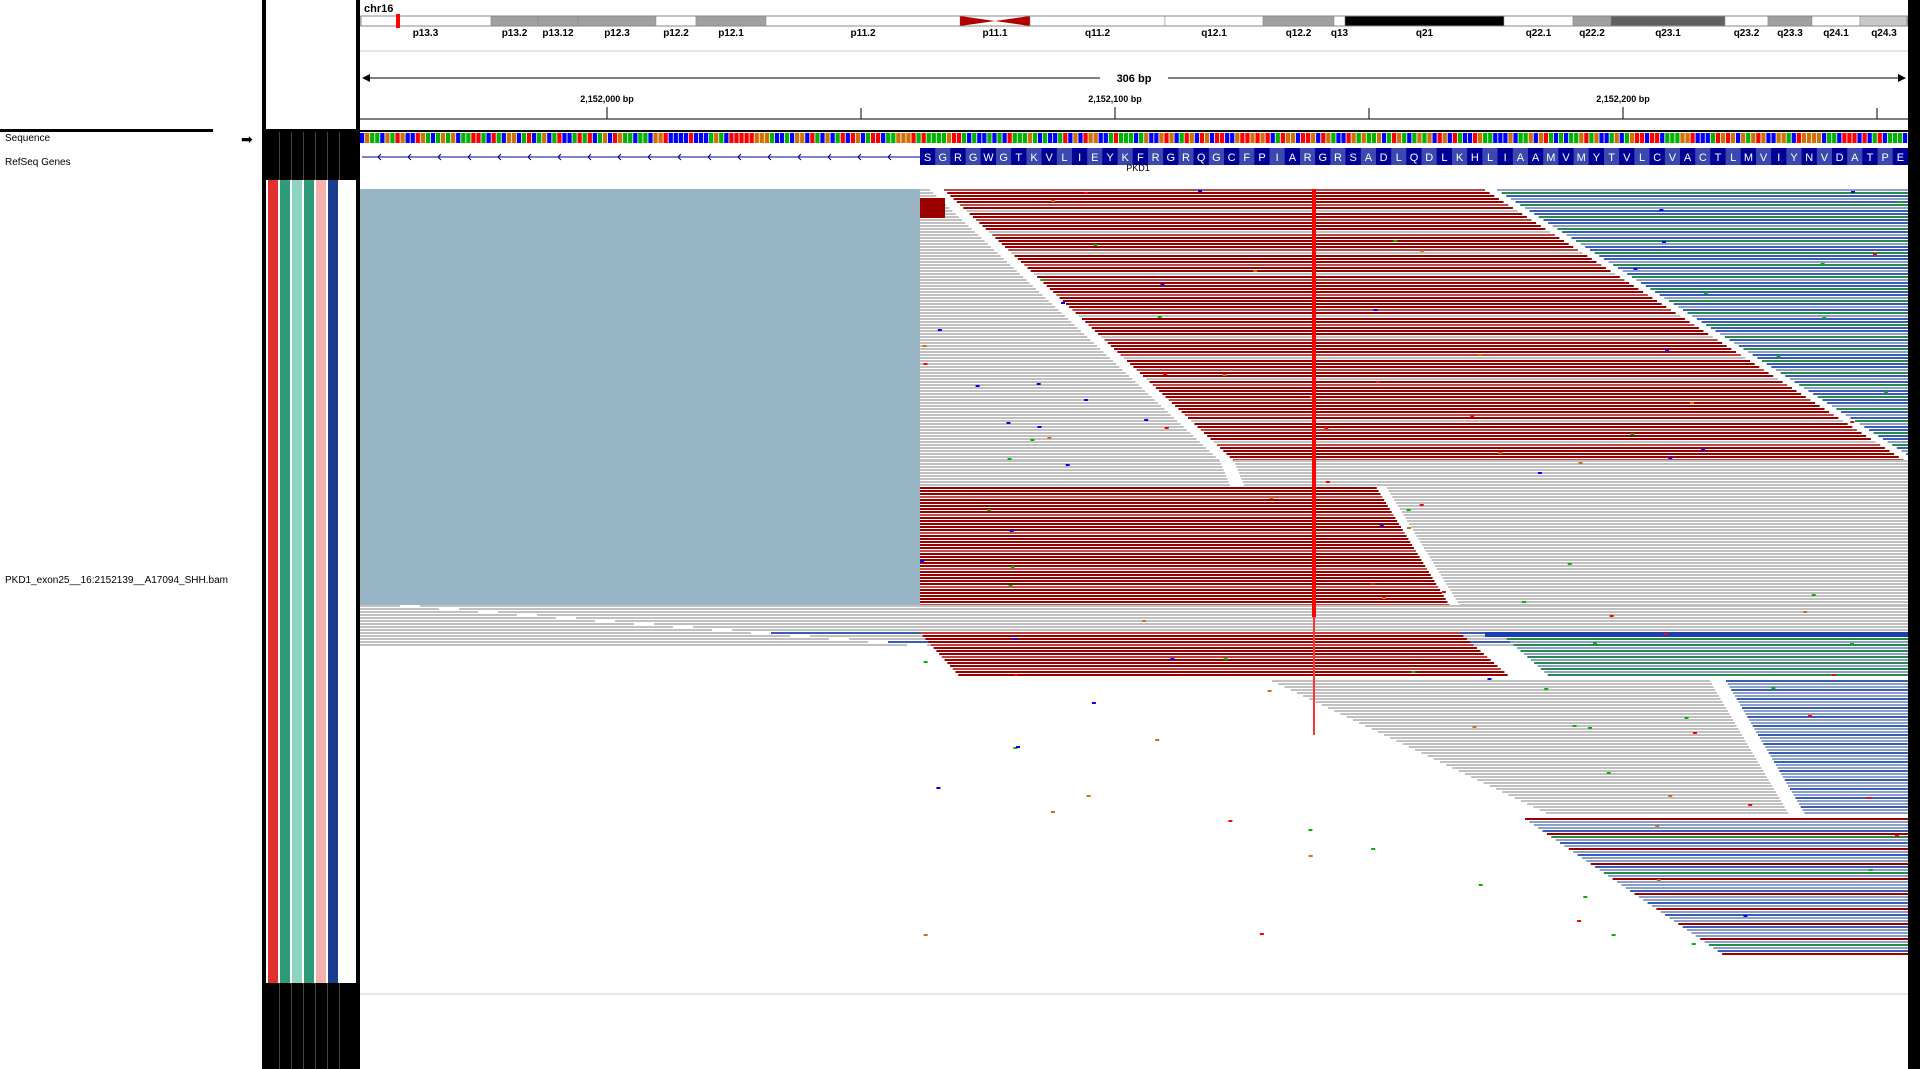  I want to click on track-name-refseq: RefSeq Genes, so click(38, 162).